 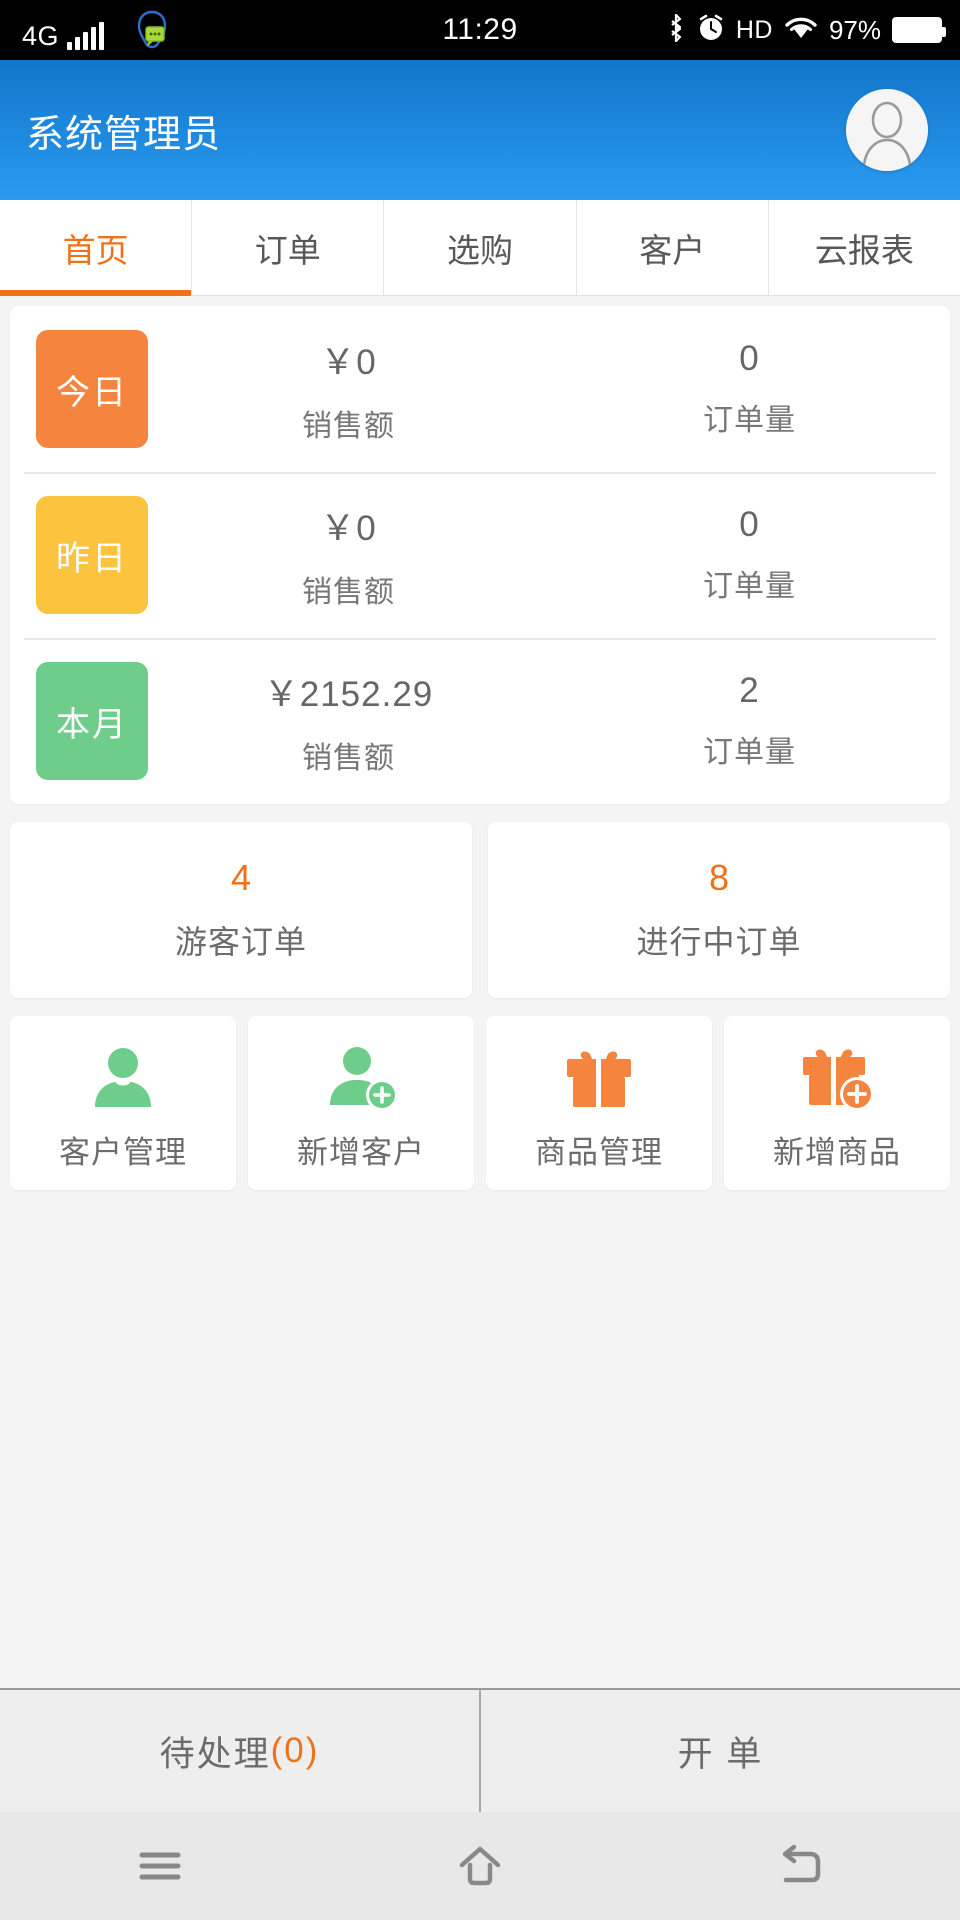 I want to click on avatar, so click(x=887, y=130).